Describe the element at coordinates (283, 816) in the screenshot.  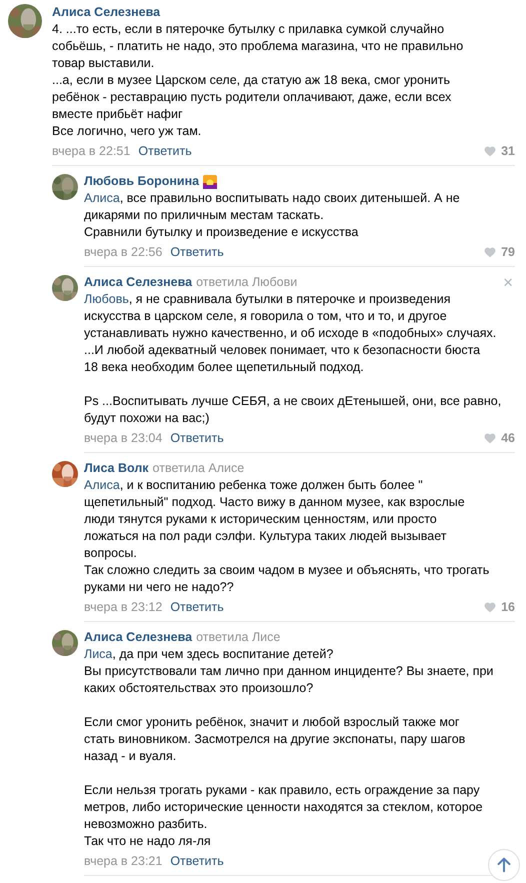
I see `comment-text: Если нельзя трогать руками - как правило, есть ограждение за пару метров, либо исторические ценности находятся за стеклом, которое невозможно разбить. Так что не надо ля-ля` at that location.